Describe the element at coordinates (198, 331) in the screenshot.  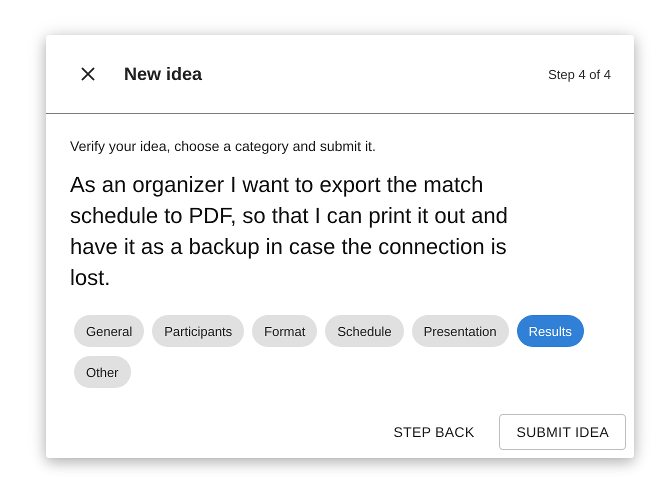
I see `category-chip: Participants` at that location.